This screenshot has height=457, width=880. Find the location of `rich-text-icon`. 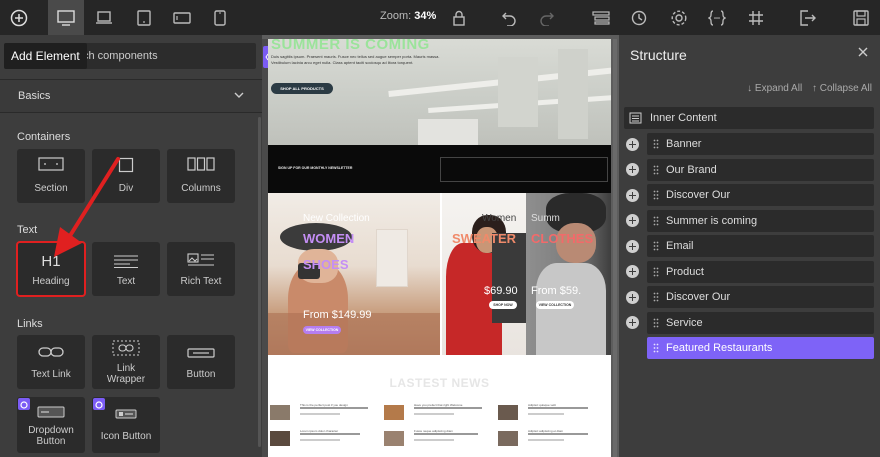

rich-text-icon is located at coordinates (200, 259).